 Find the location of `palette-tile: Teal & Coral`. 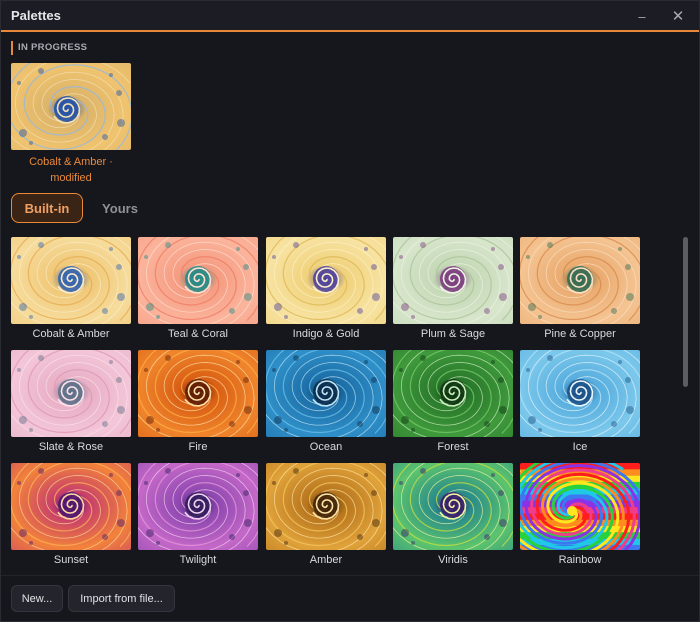

palette-tile: Teal & Coral is located at coordinates (198, 288).